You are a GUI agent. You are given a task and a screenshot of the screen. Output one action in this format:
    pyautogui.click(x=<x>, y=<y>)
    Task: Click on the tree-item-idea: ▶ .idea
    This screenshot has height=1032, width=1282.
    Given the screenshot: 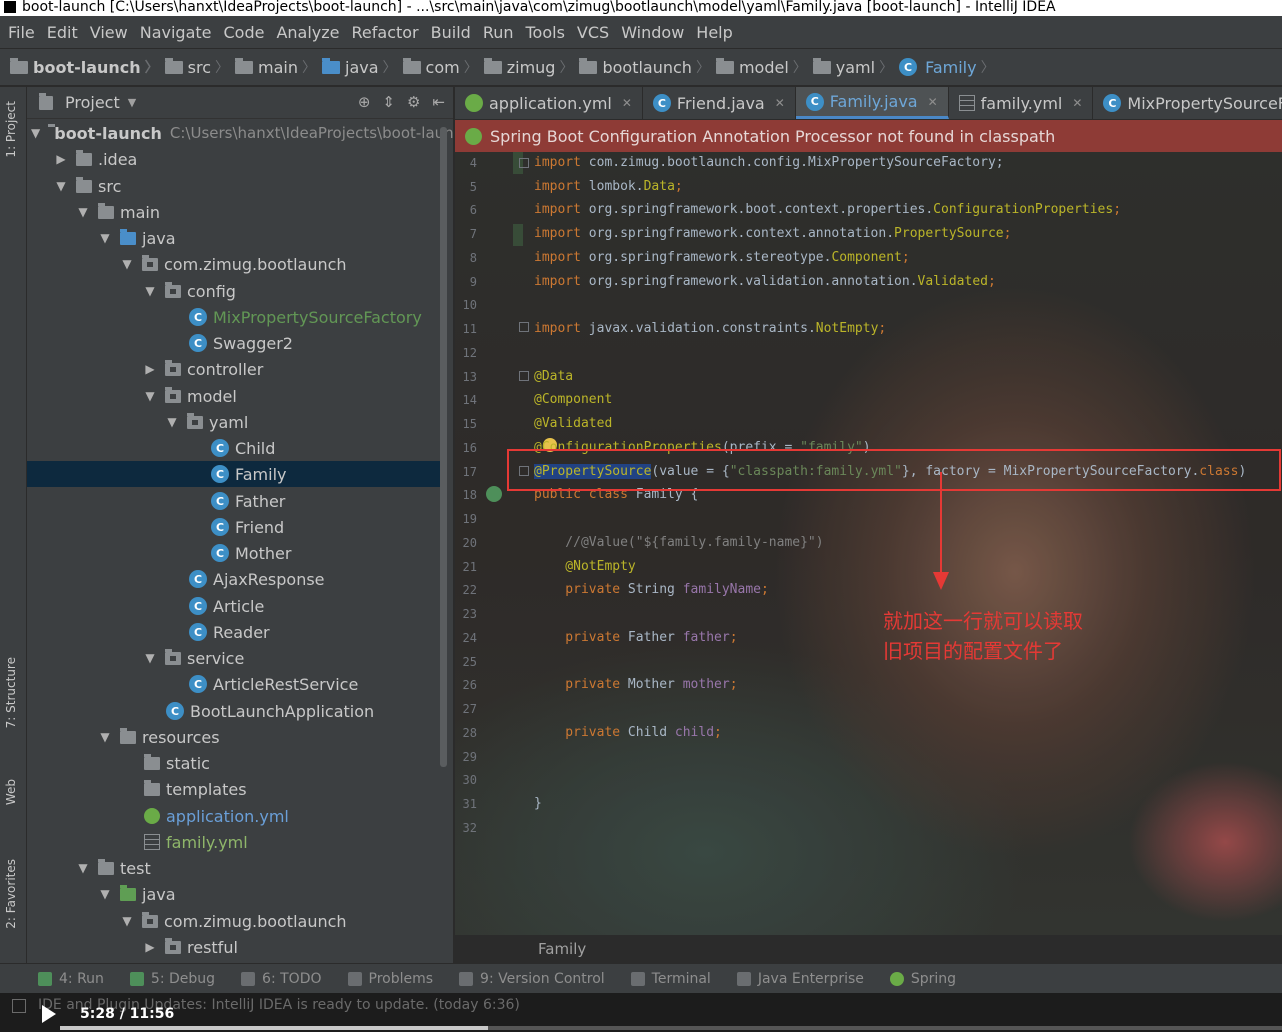 What is the action you would take?
    pyautogui.click(x=234, y=159)
    